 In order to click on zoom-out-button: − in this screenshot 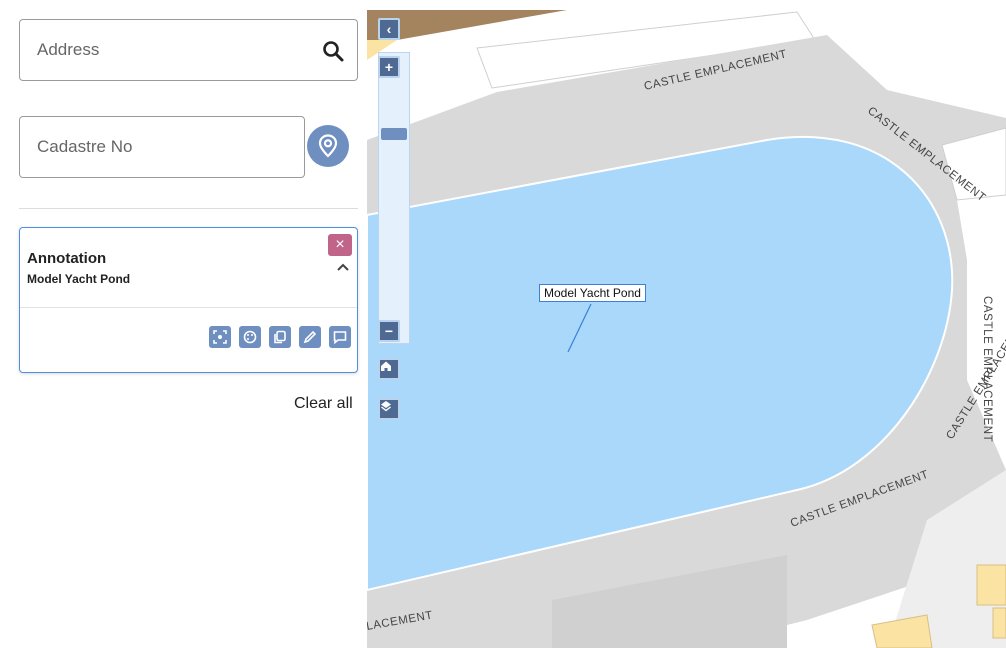, I will do `click(389, 331)`.